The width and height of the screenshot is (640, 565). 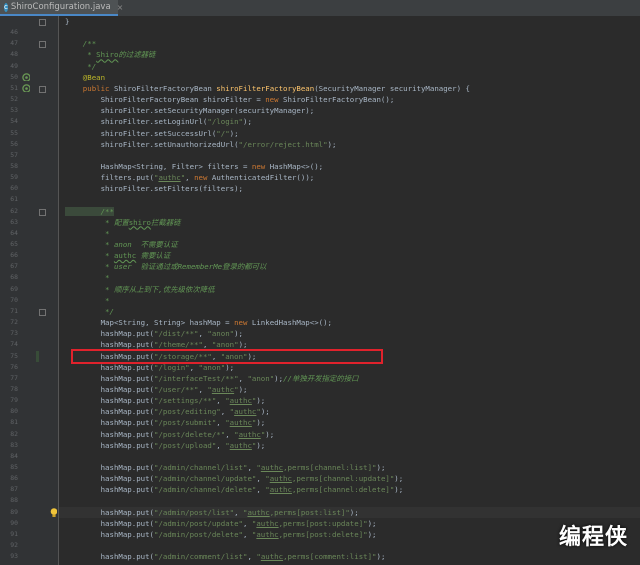 I want to click on line-number: 66, so click(x=14, y=255).